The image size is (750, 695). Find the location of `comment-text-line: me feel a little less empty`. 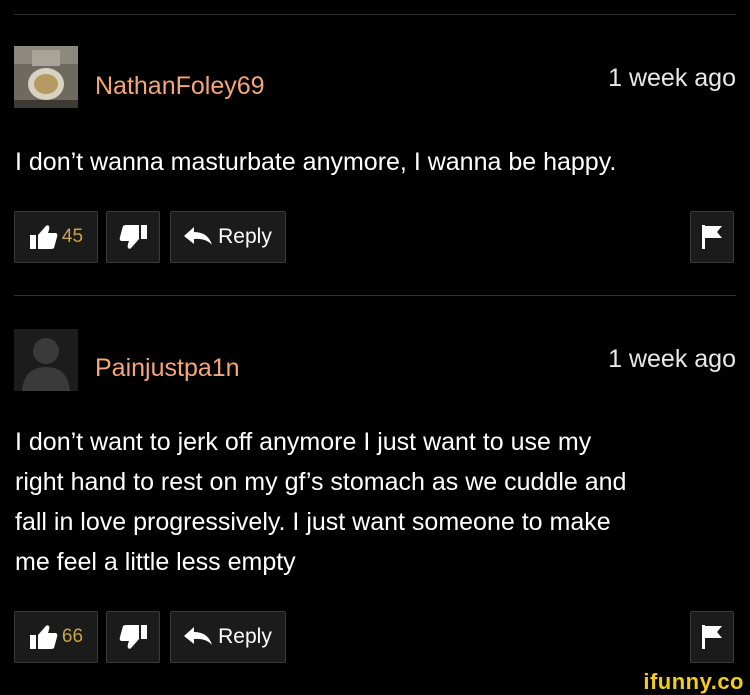

comment-text-line: me feel a little less empty is located at coordinates (155, 562).